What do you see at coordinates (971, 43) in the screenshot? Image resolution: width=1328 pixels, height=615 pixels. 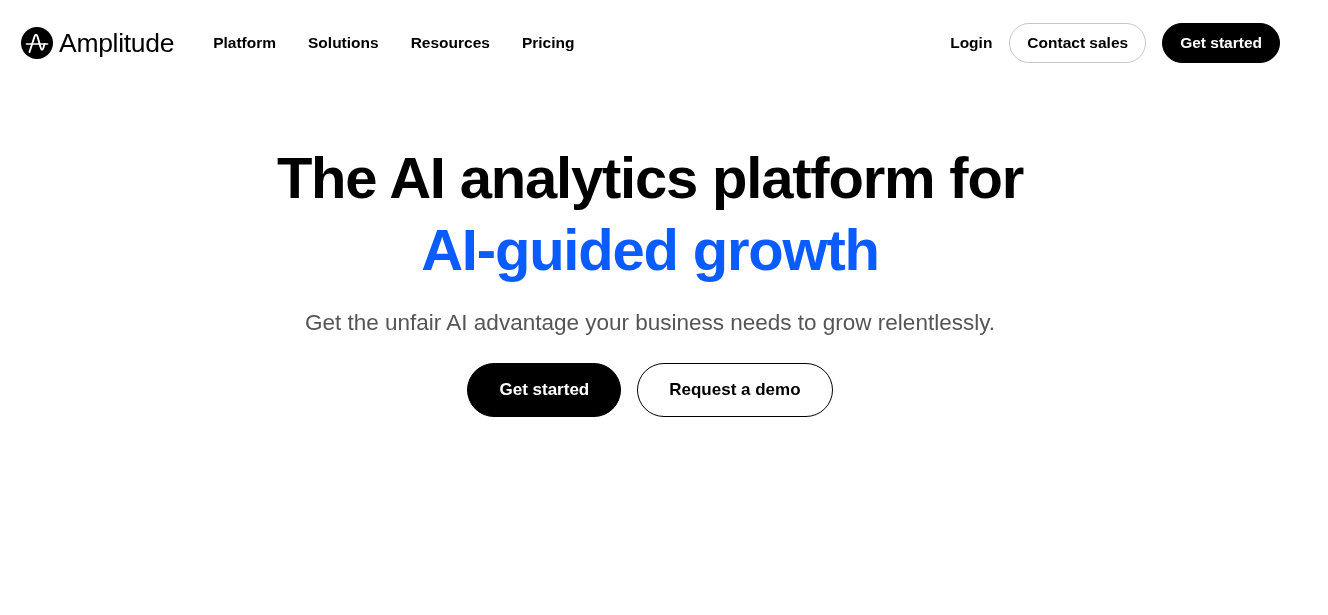 I see `login-link: Login` at bounding box center [971, 43].